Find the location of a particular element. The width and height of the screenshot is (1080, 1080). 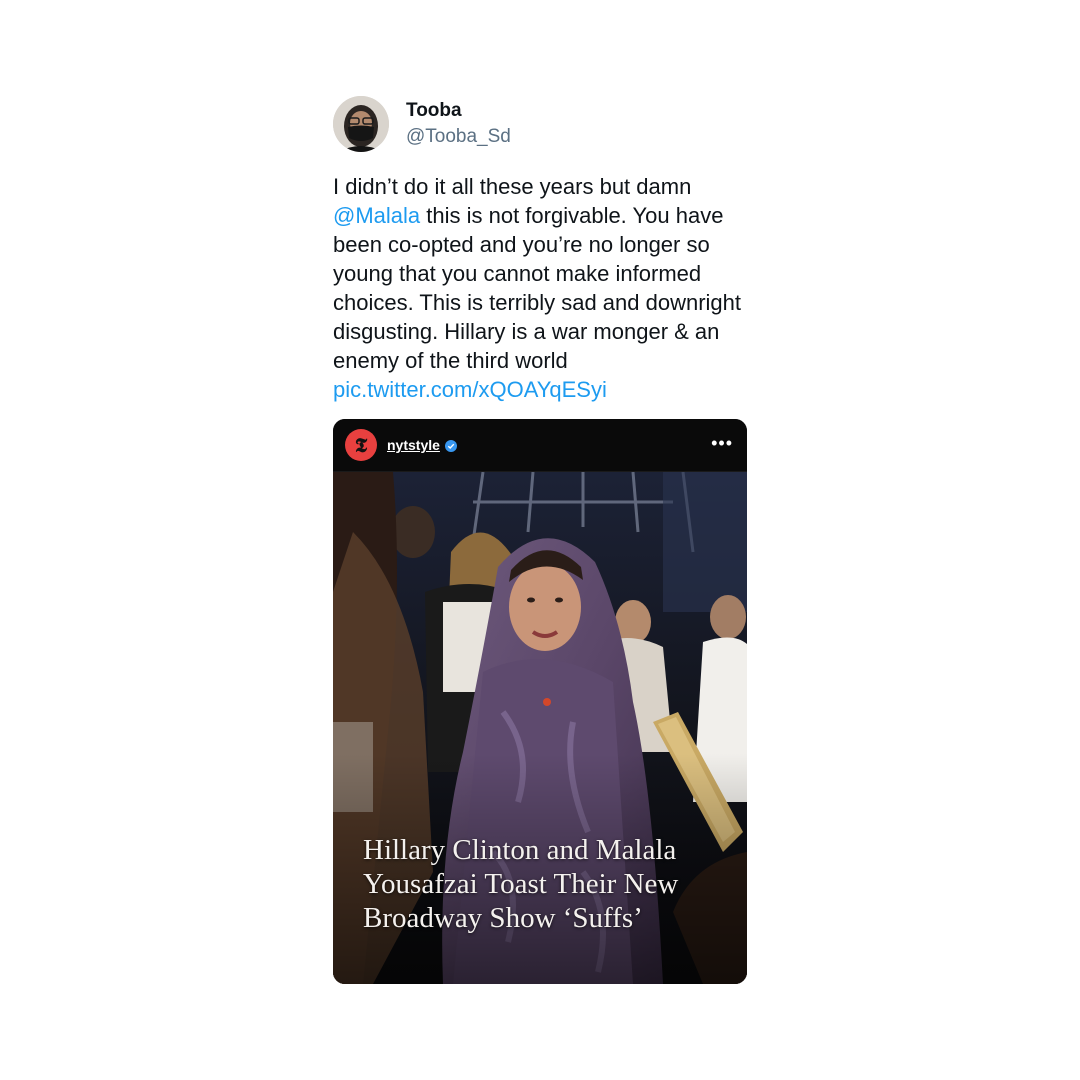

more-options-icon: ••• is located at coordinates (722, 443).